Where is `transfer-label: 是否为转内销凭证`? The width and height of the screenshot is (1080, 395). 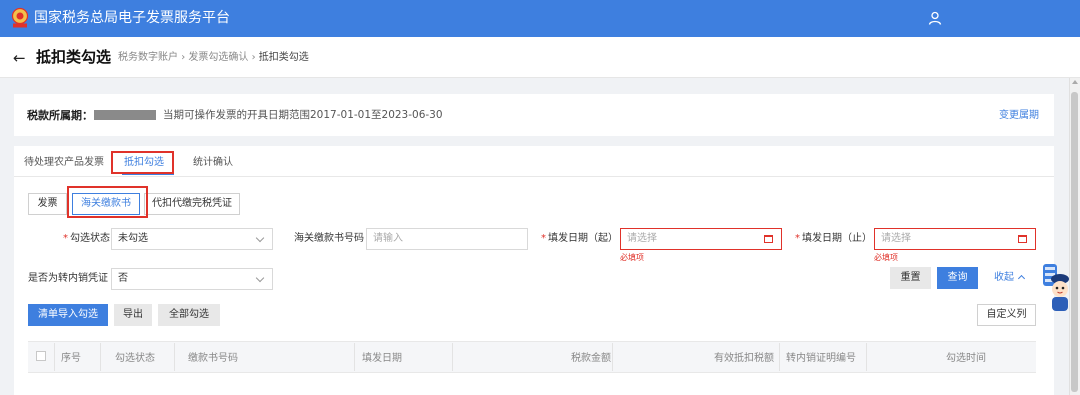
transfer-label: 是否为转内销凭证 is located at coordinates (68, 278).